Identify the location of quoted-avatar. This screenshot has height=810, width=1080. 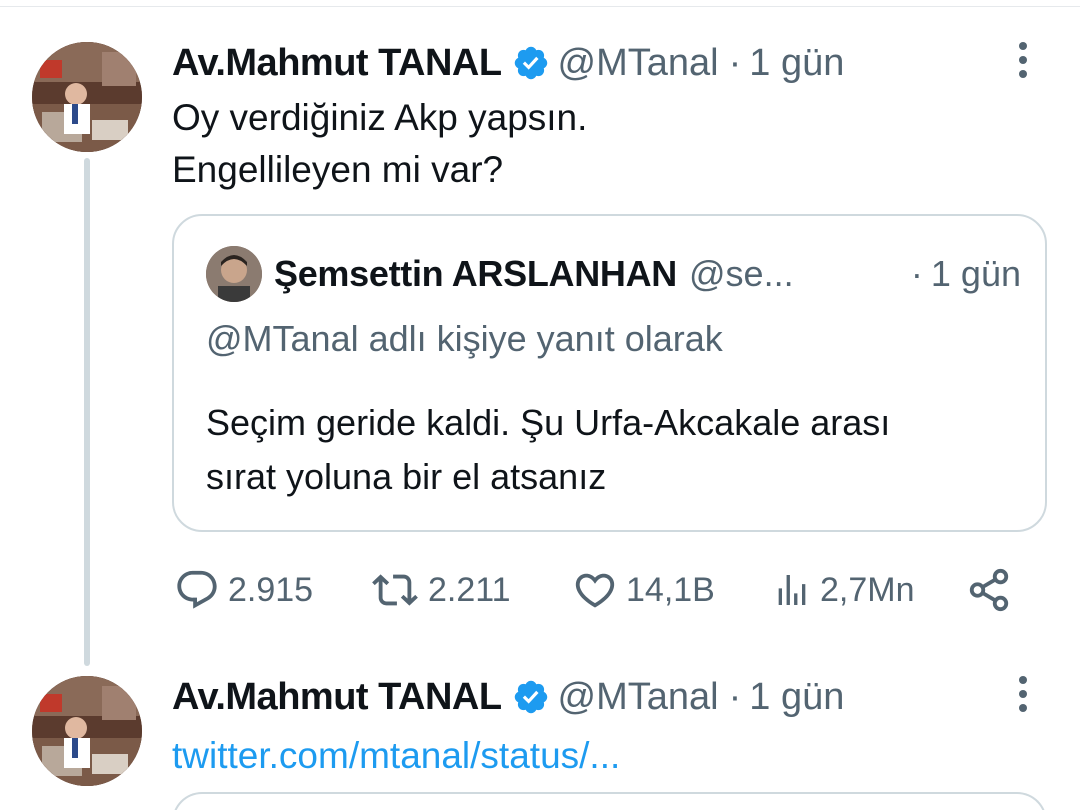
(234, 274).